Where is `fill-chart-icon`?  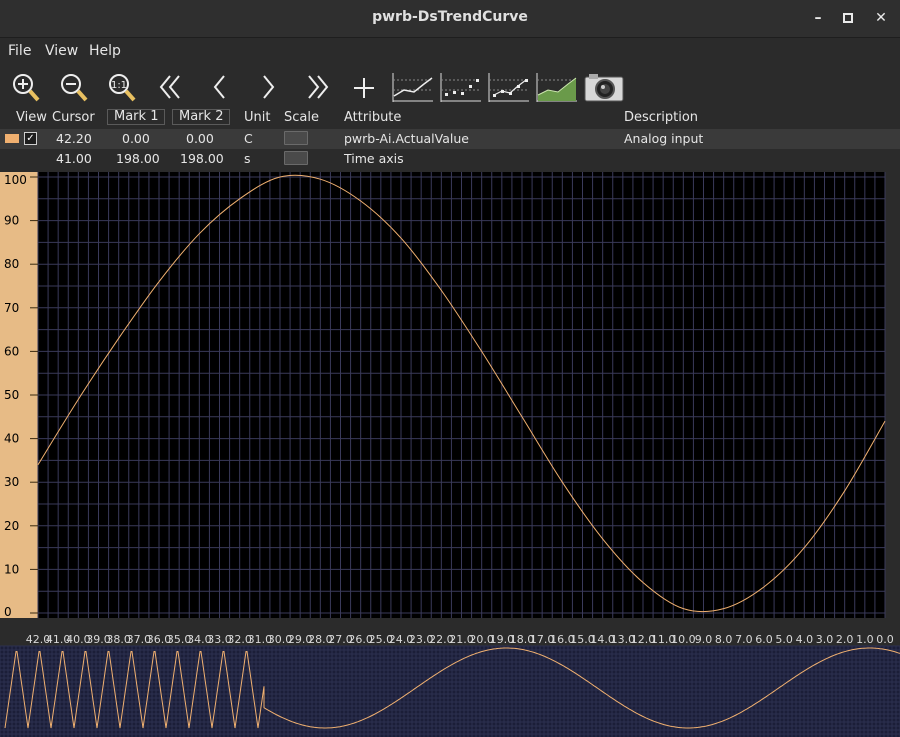
fill-chart-icon is located at coordinates (556, 87).